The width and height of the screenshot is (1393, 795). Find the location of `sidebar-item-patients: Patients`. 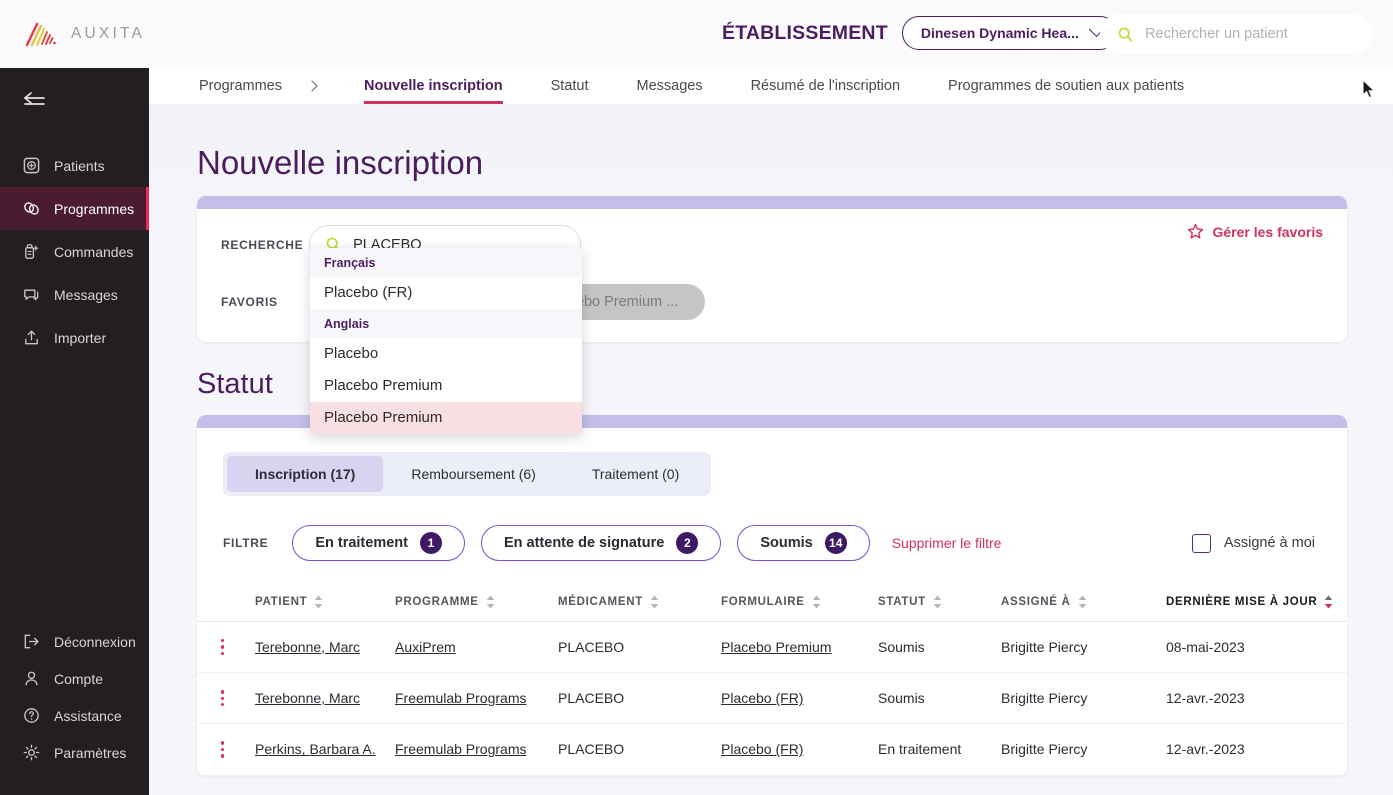

sidebar-item-patients: Patients is located at coordinates (74, 165).